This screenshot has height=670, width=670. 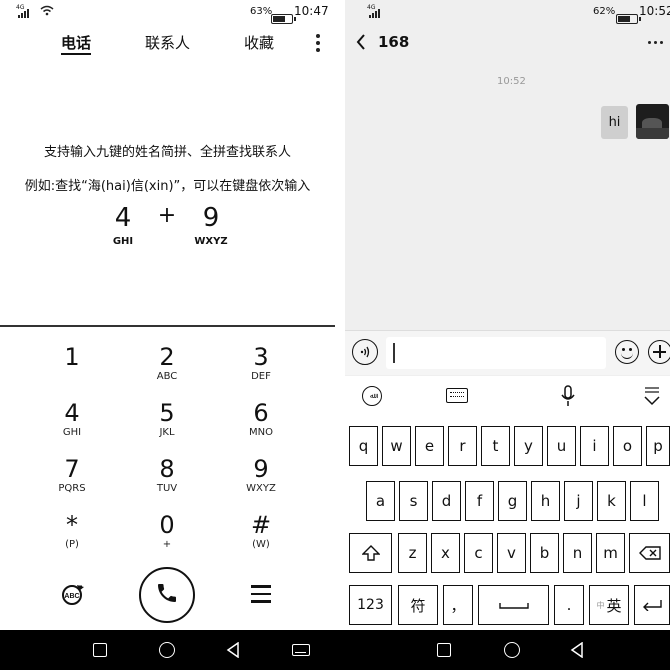 I want to click on example-digit-2: 9, so click(x=211, y=218).